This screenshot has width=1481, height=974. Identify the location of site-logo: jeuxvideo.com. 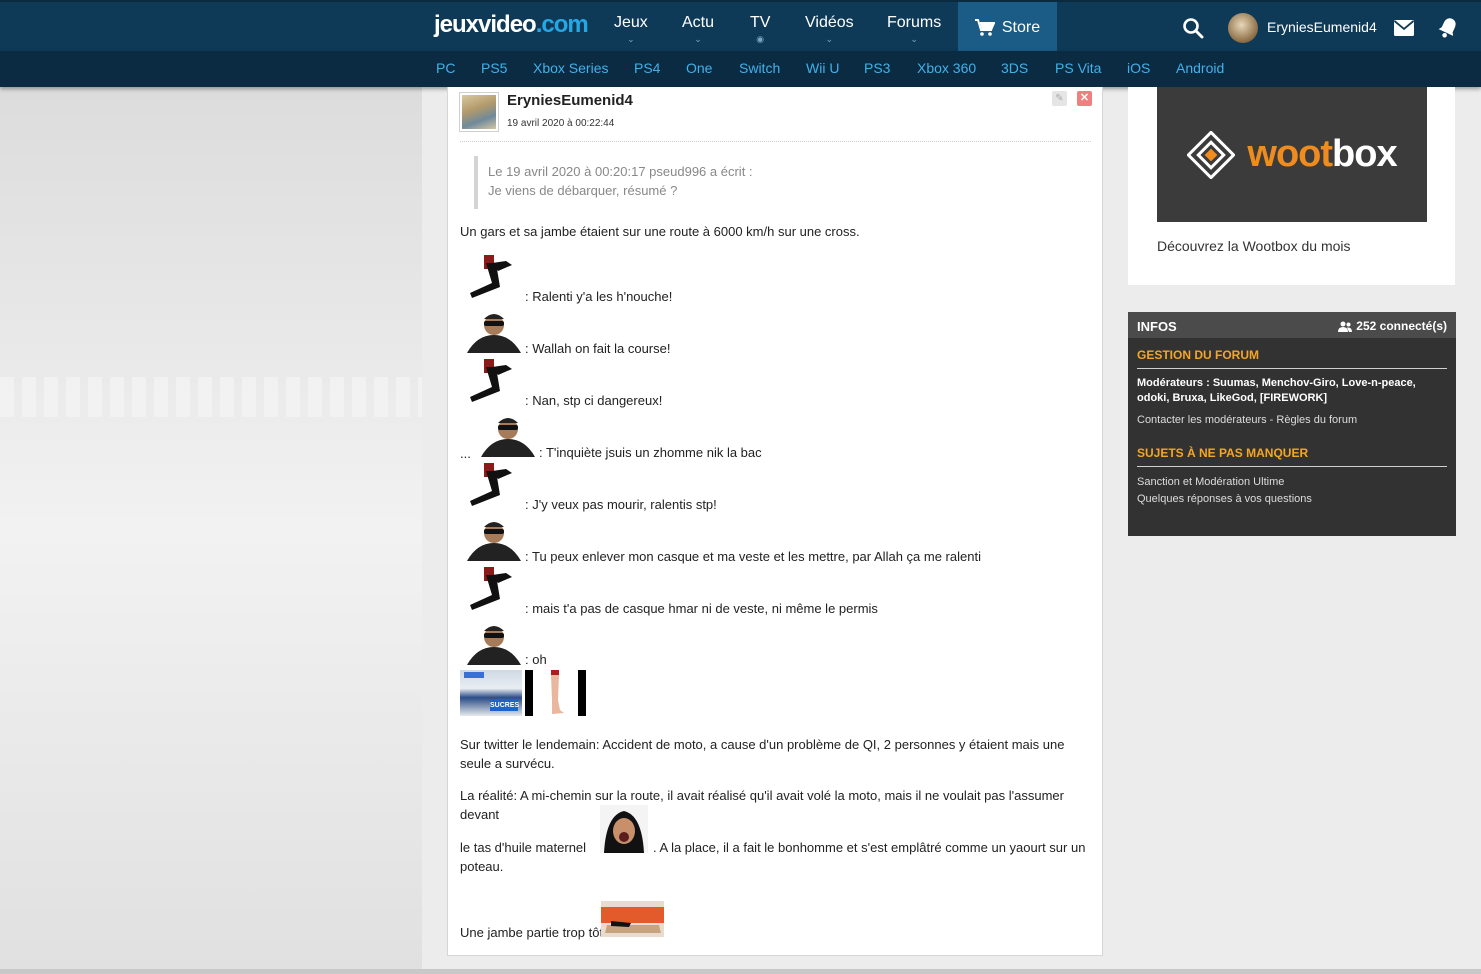
(511, 25).